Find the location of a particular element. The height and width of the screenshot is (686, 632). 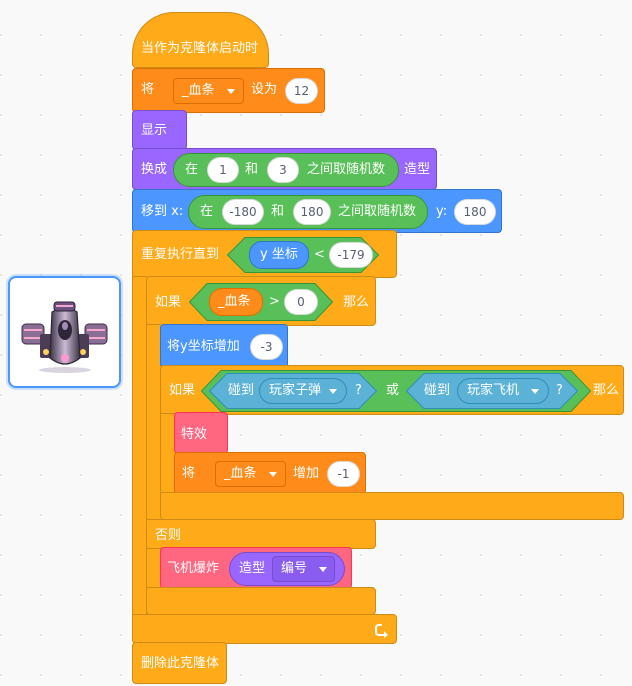

spaceship-sprite-icon is located at coordinates (64, 337).